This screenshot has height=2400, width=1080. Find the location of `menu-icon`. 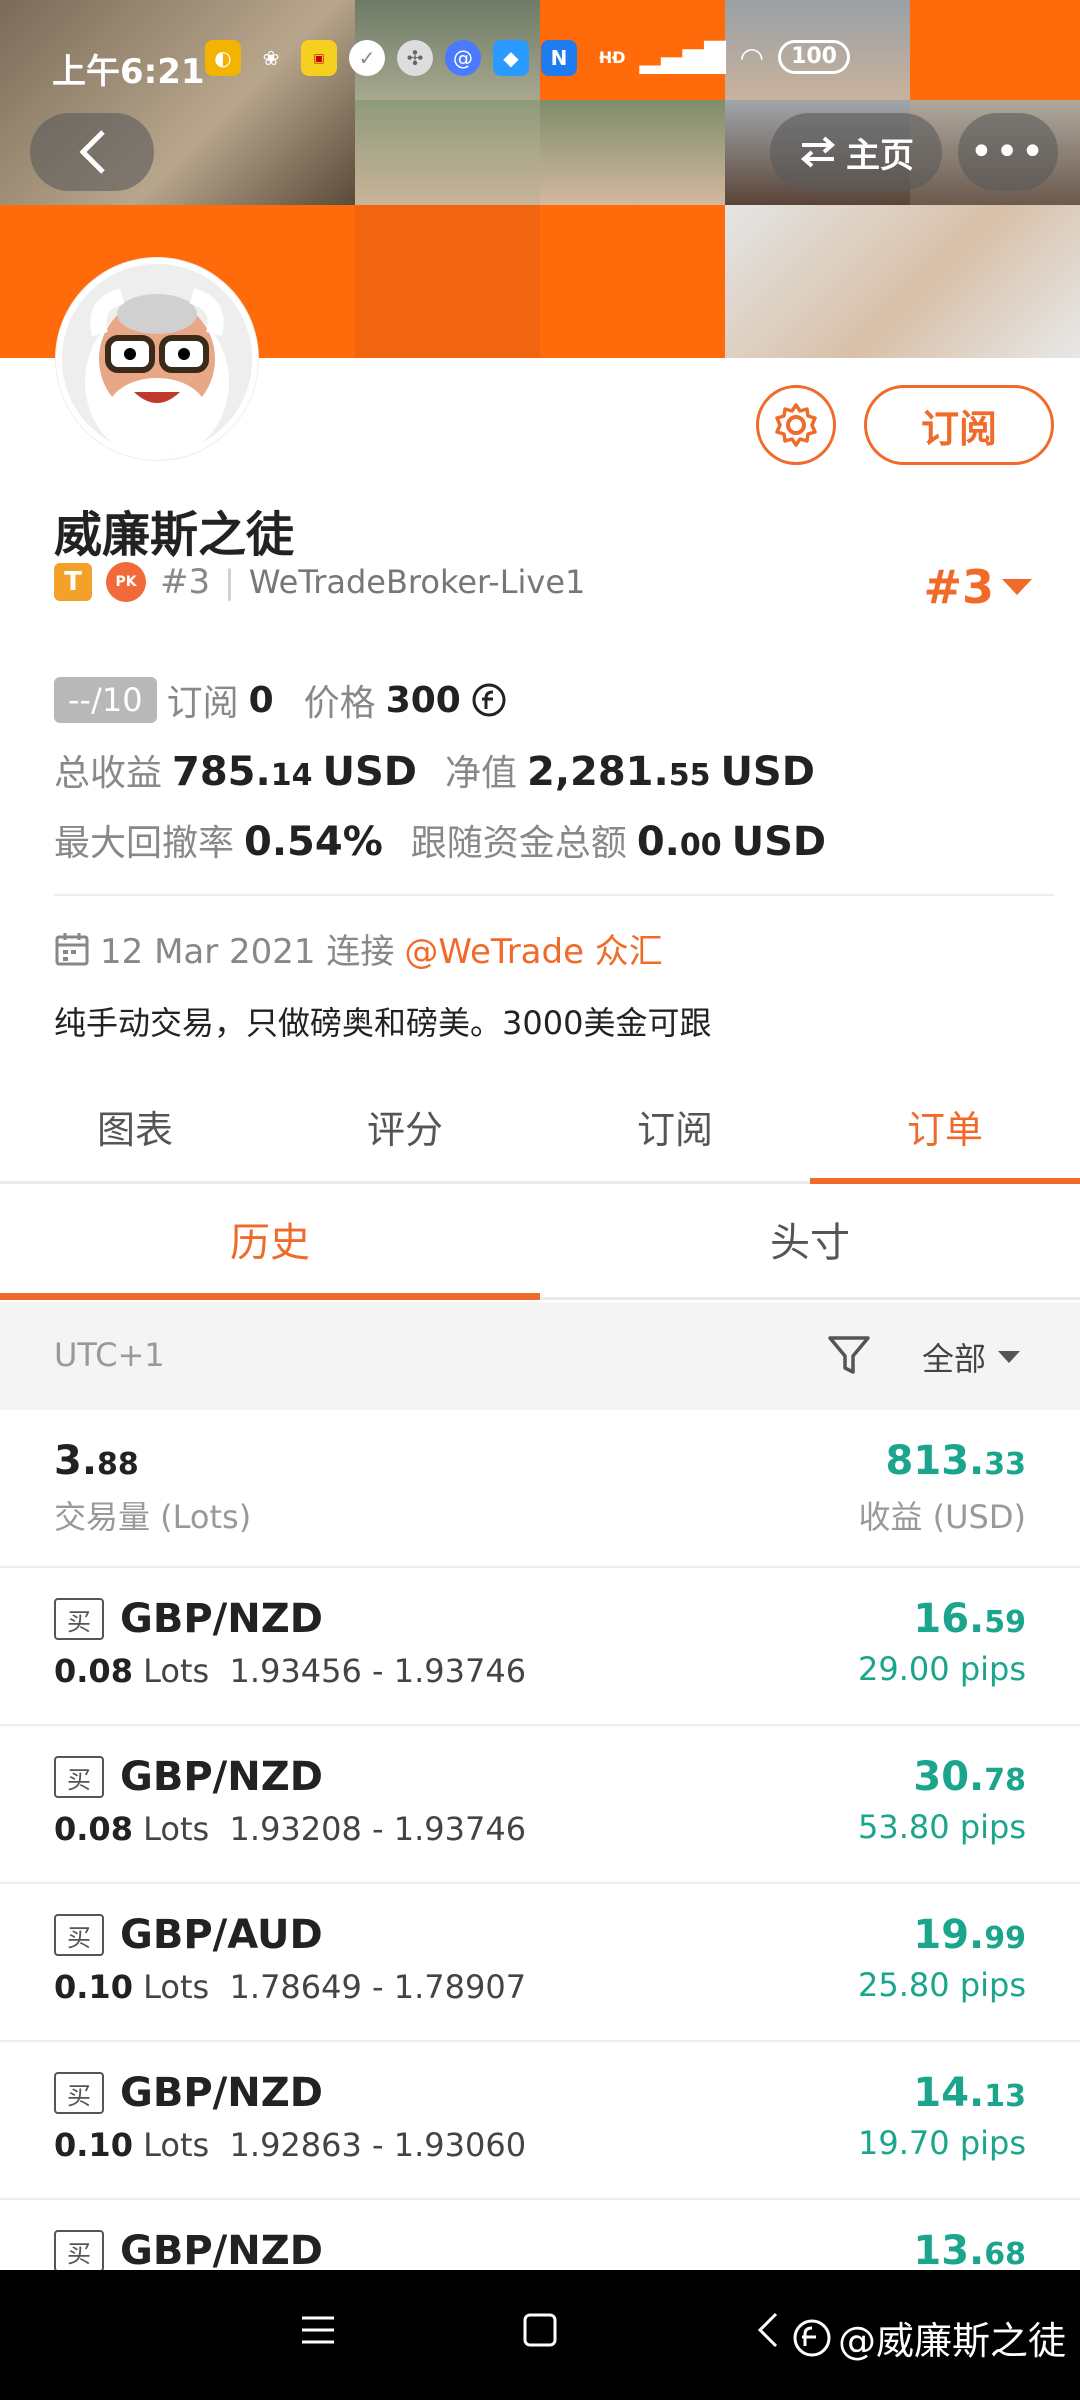

menu-icon is located at coordinates (318, 2330).